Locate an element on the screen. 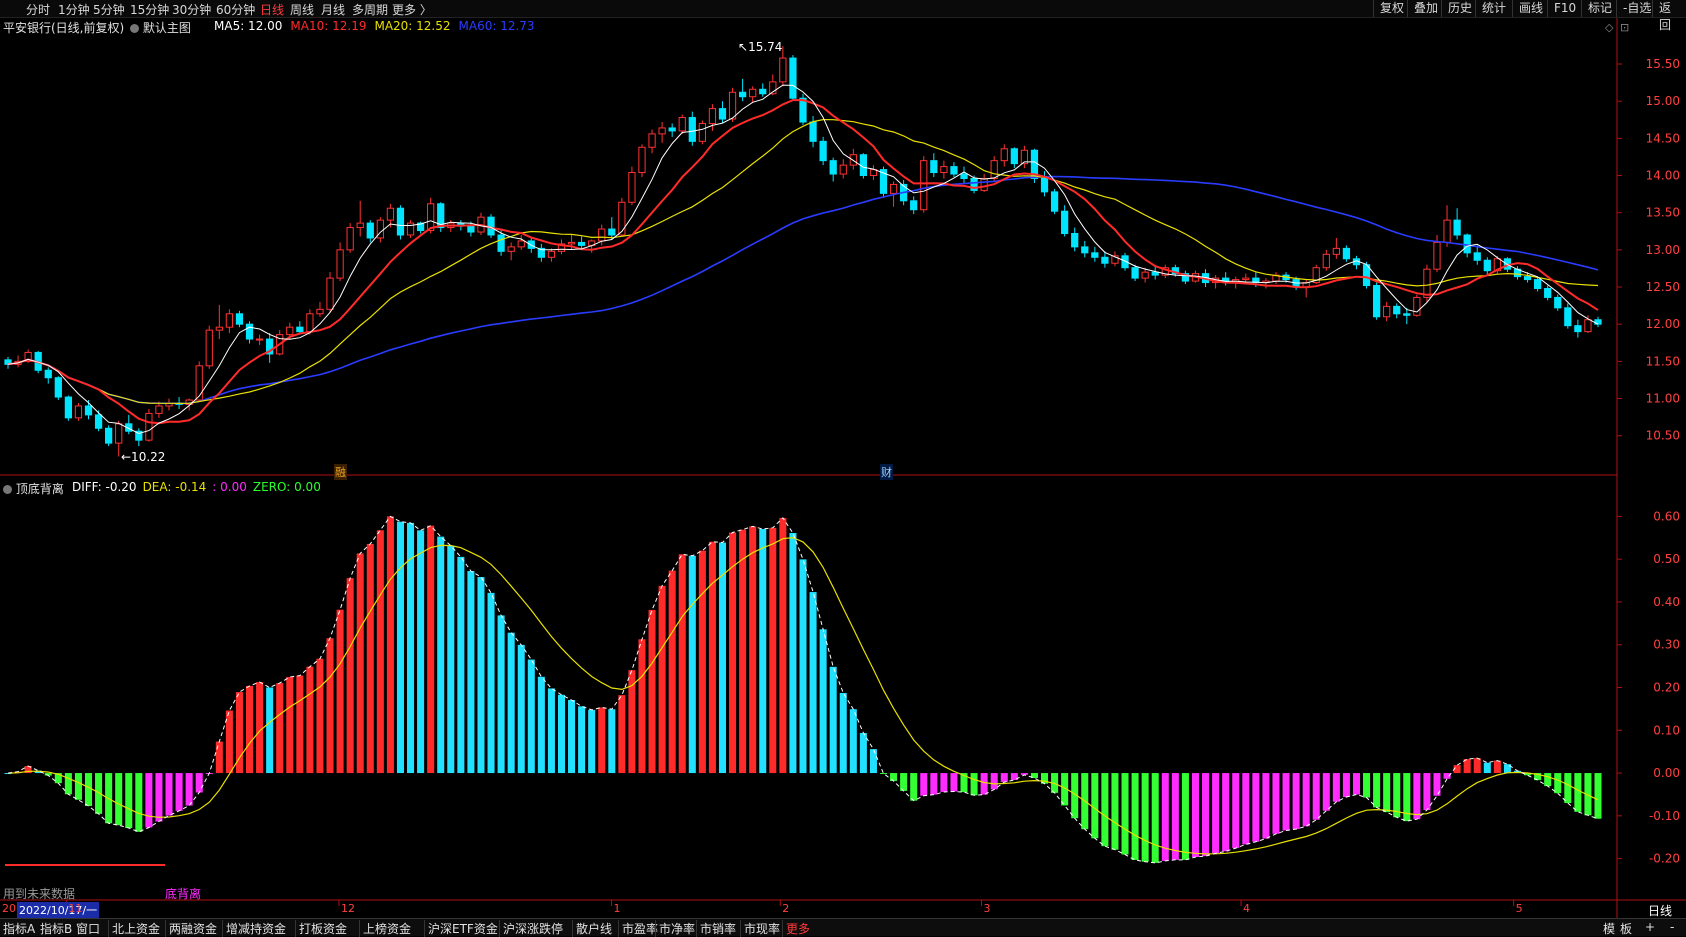 This screenshot has width=1686, height=937. bottom-tab-11: 市盈率 is located at coordinates (638, 928).